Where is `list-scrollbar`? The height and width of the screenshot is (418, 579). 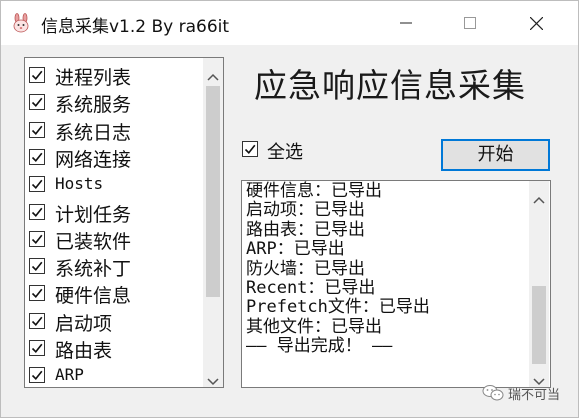 list-scrollbar is located at coordinates (213, 222).